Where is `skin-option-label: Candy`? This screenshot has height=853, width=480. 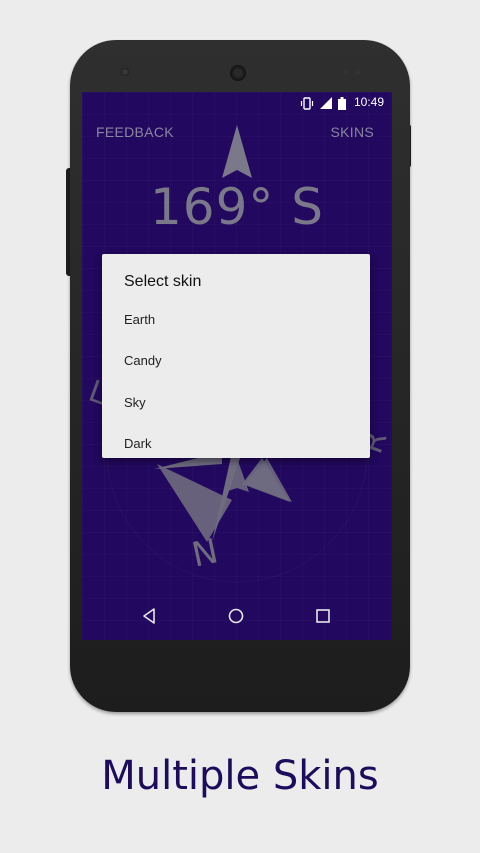 skin-option-label: Candy is located at coordinates (143, 360).